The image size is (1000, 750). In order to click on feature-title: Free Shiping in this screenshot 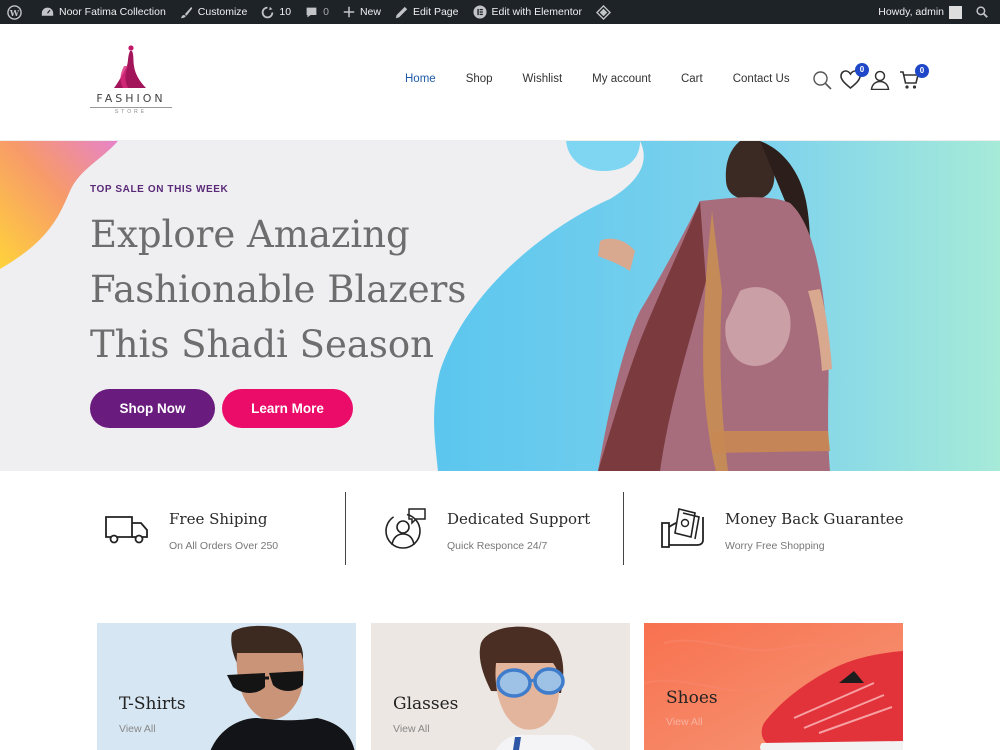, I will do `click(218, 519)`.